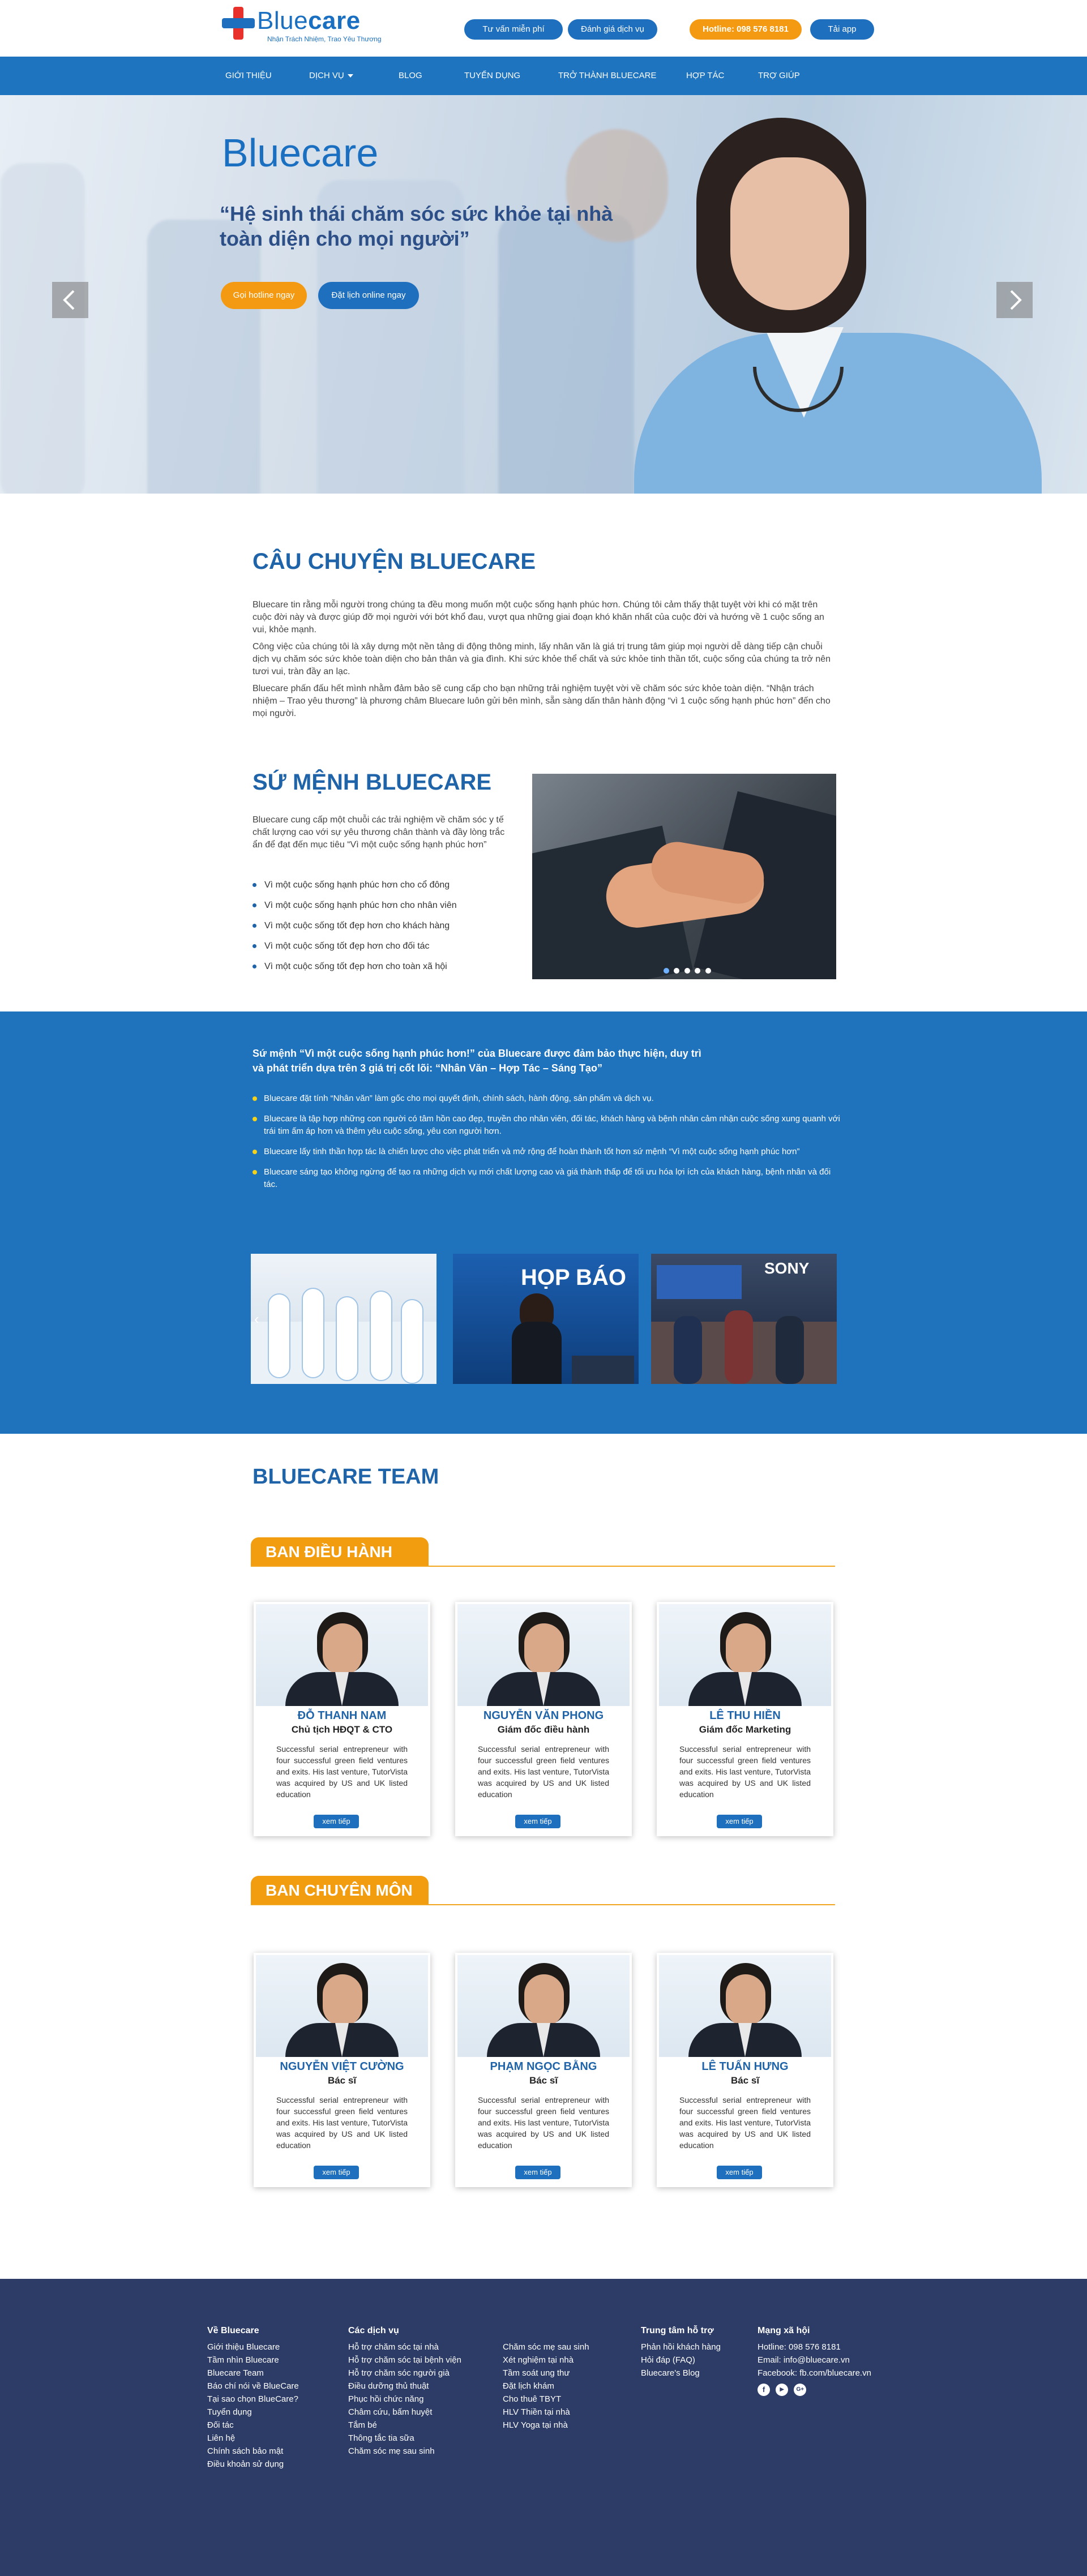  What do you see at coordinates (343, 1319) in the screenshot?
I see `gallery-image-staff: ‹` at bounding box center [343, 1319].